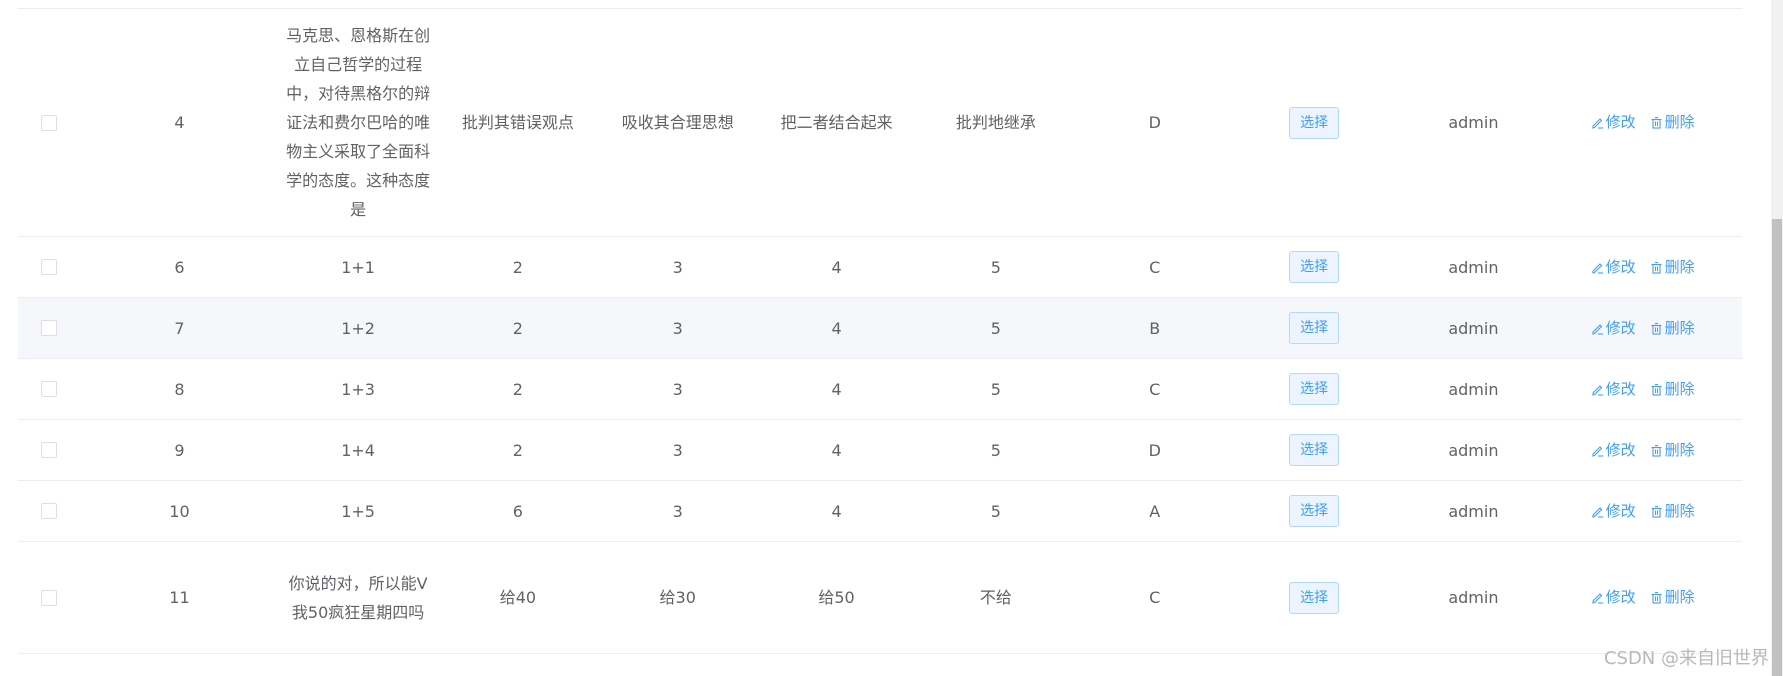  I want to click on scrollbar-thumb, so click(1777, 447).